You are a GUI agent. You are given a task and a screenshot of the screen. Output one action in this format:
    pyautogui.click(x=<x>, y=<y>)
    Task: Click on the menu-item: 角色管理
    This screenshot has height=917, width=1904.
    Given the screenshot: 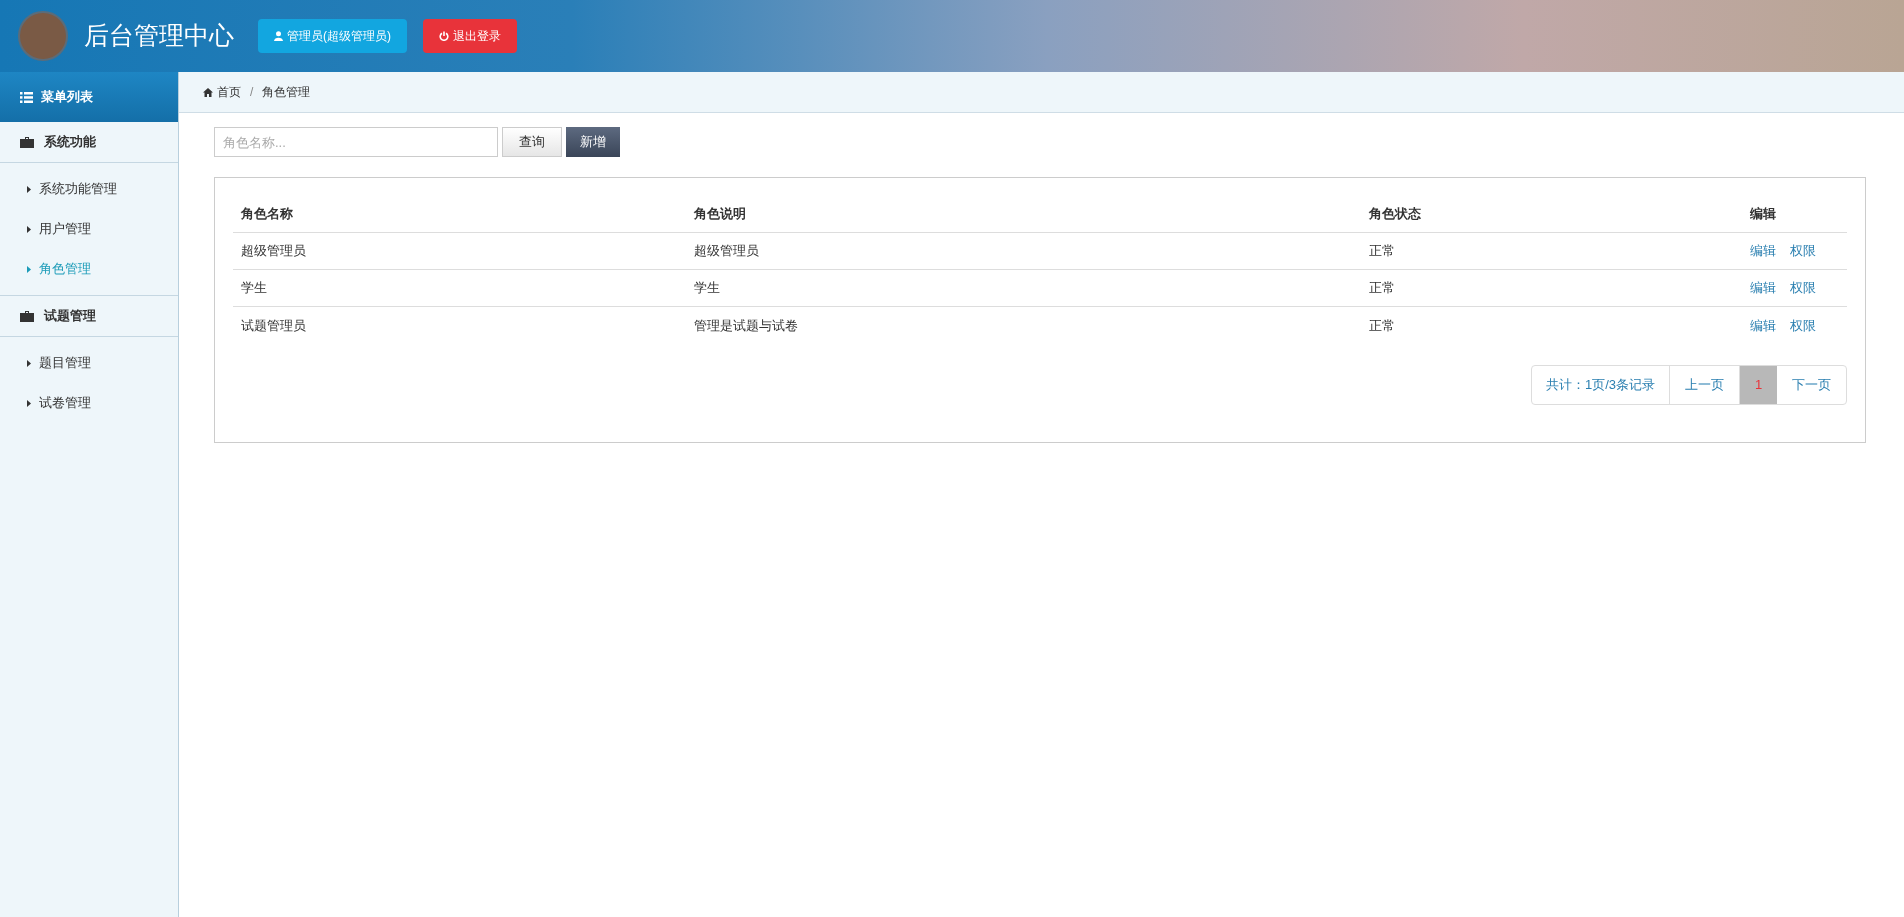 What is the action you would take?
    pyautogui.click(x=89, y=269)
    